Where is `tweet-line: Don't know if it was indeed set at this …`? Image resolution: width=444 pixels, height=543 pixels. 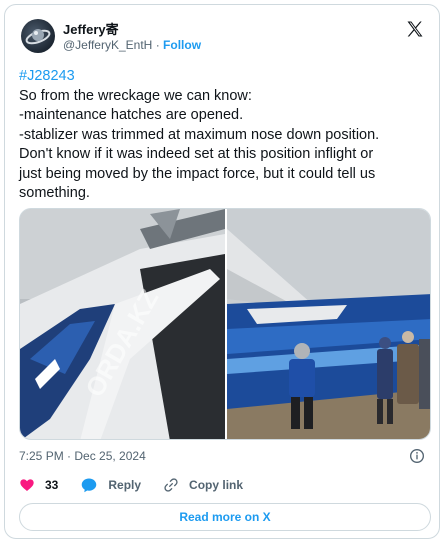 tweet-line: Don't know if it was indeed set at this … is located at coordinates (196, 154).